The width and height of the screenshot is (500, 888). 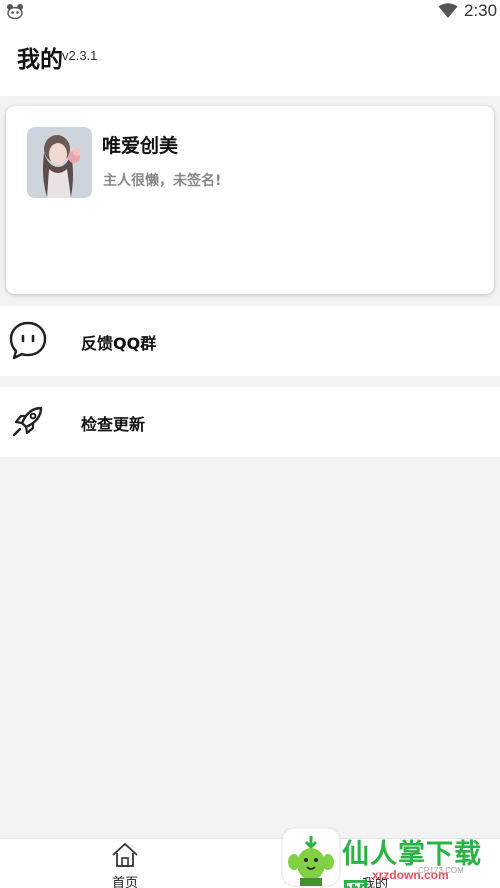 What do you see at coordinates (162, 181) in the screenshot?
I see `user-signature: 主人很懒，未签名!` at bounding box center [162, 181].